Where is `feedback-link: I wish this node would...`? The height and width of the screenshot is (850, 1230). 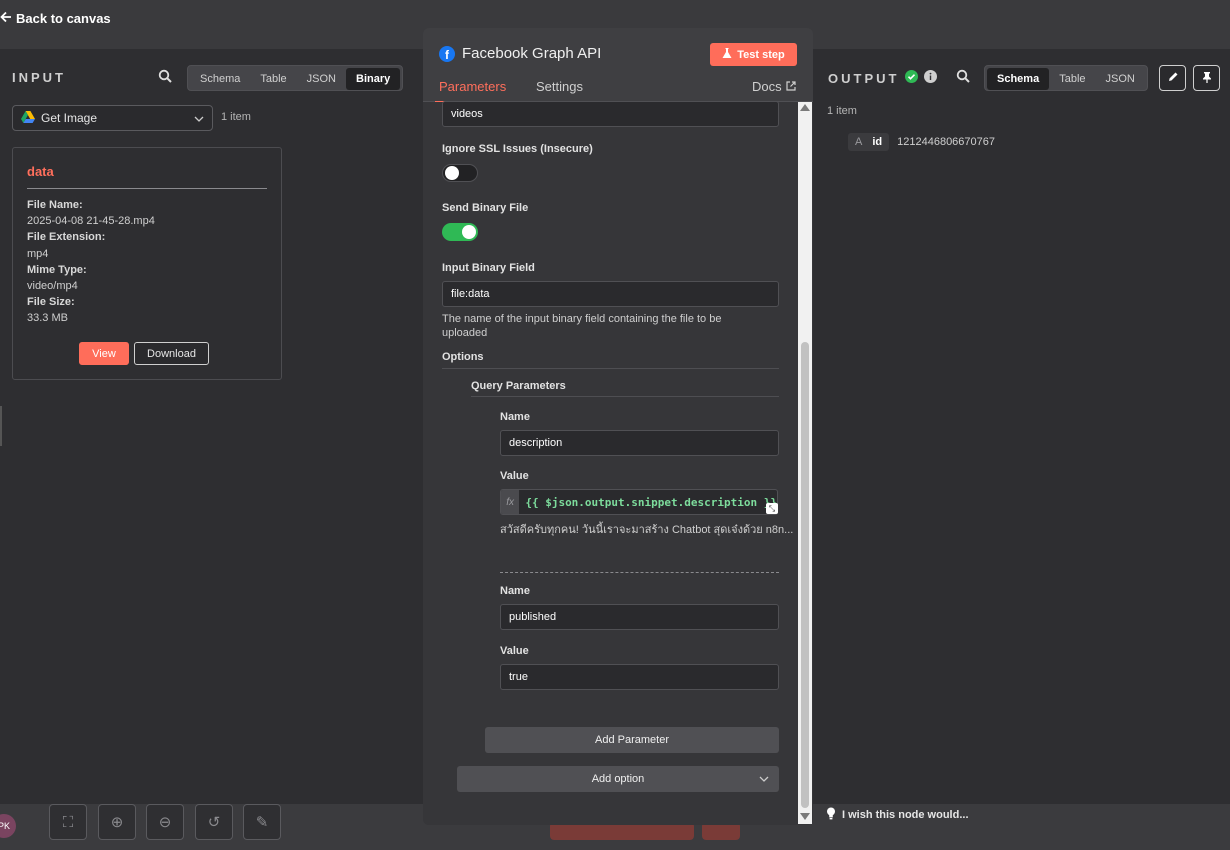
feedback-link: I wish this node would... is located at coordinates (897, 815).